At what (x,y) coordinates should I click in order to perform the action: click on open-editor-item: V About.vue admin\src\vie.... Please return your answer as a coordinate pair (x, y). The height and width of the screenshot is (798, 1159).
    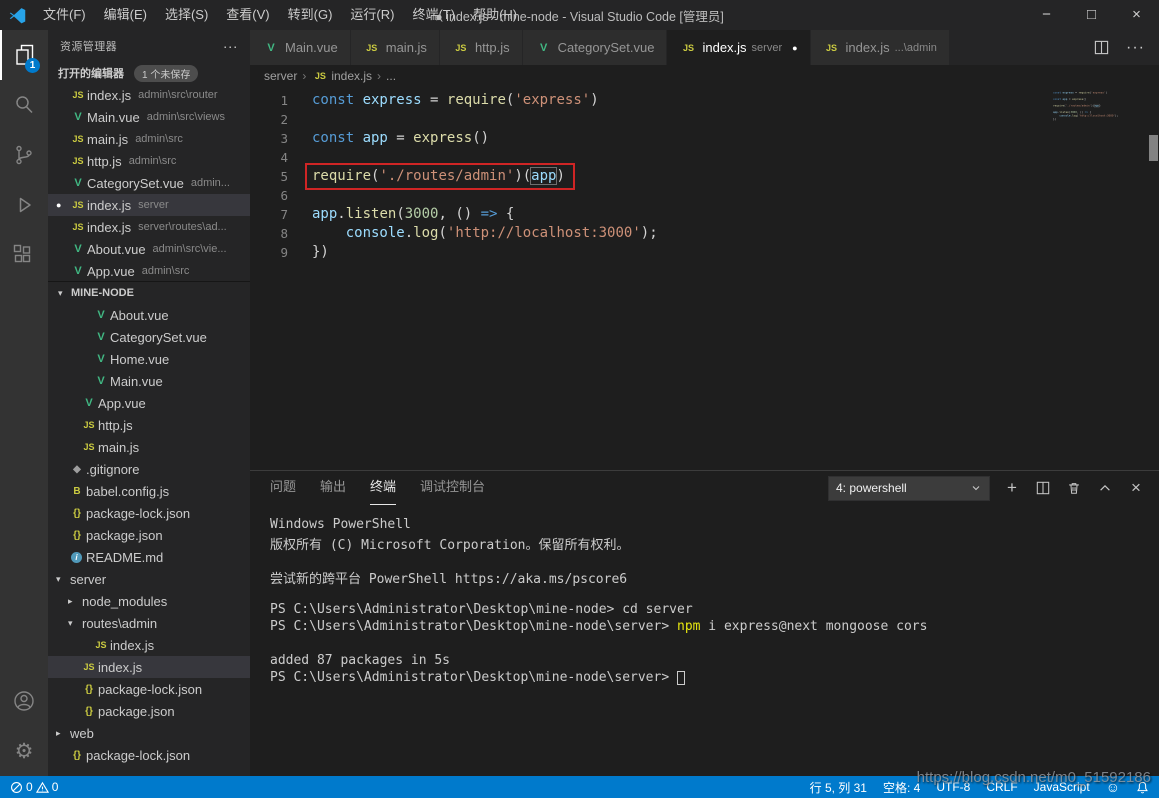
    Looking at the image, I should click on (149, 249).